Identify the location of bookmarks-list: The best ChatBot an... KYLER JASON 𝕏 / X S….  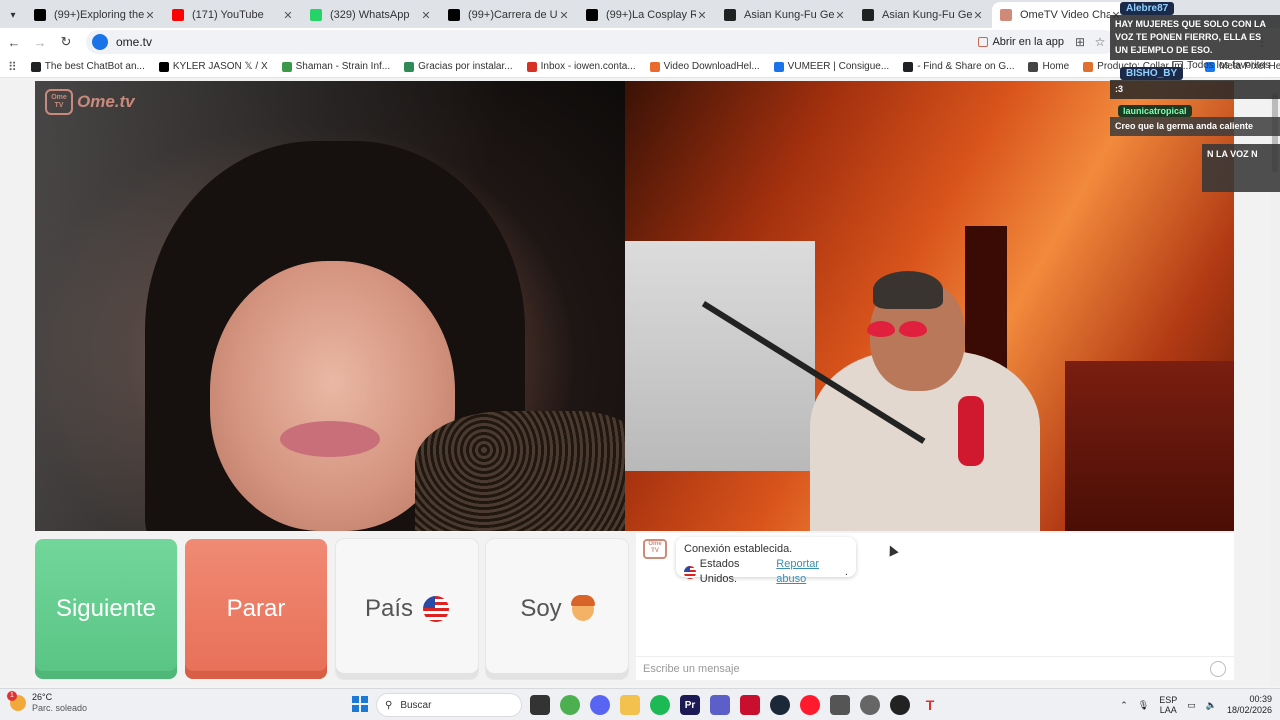
(648, 66).